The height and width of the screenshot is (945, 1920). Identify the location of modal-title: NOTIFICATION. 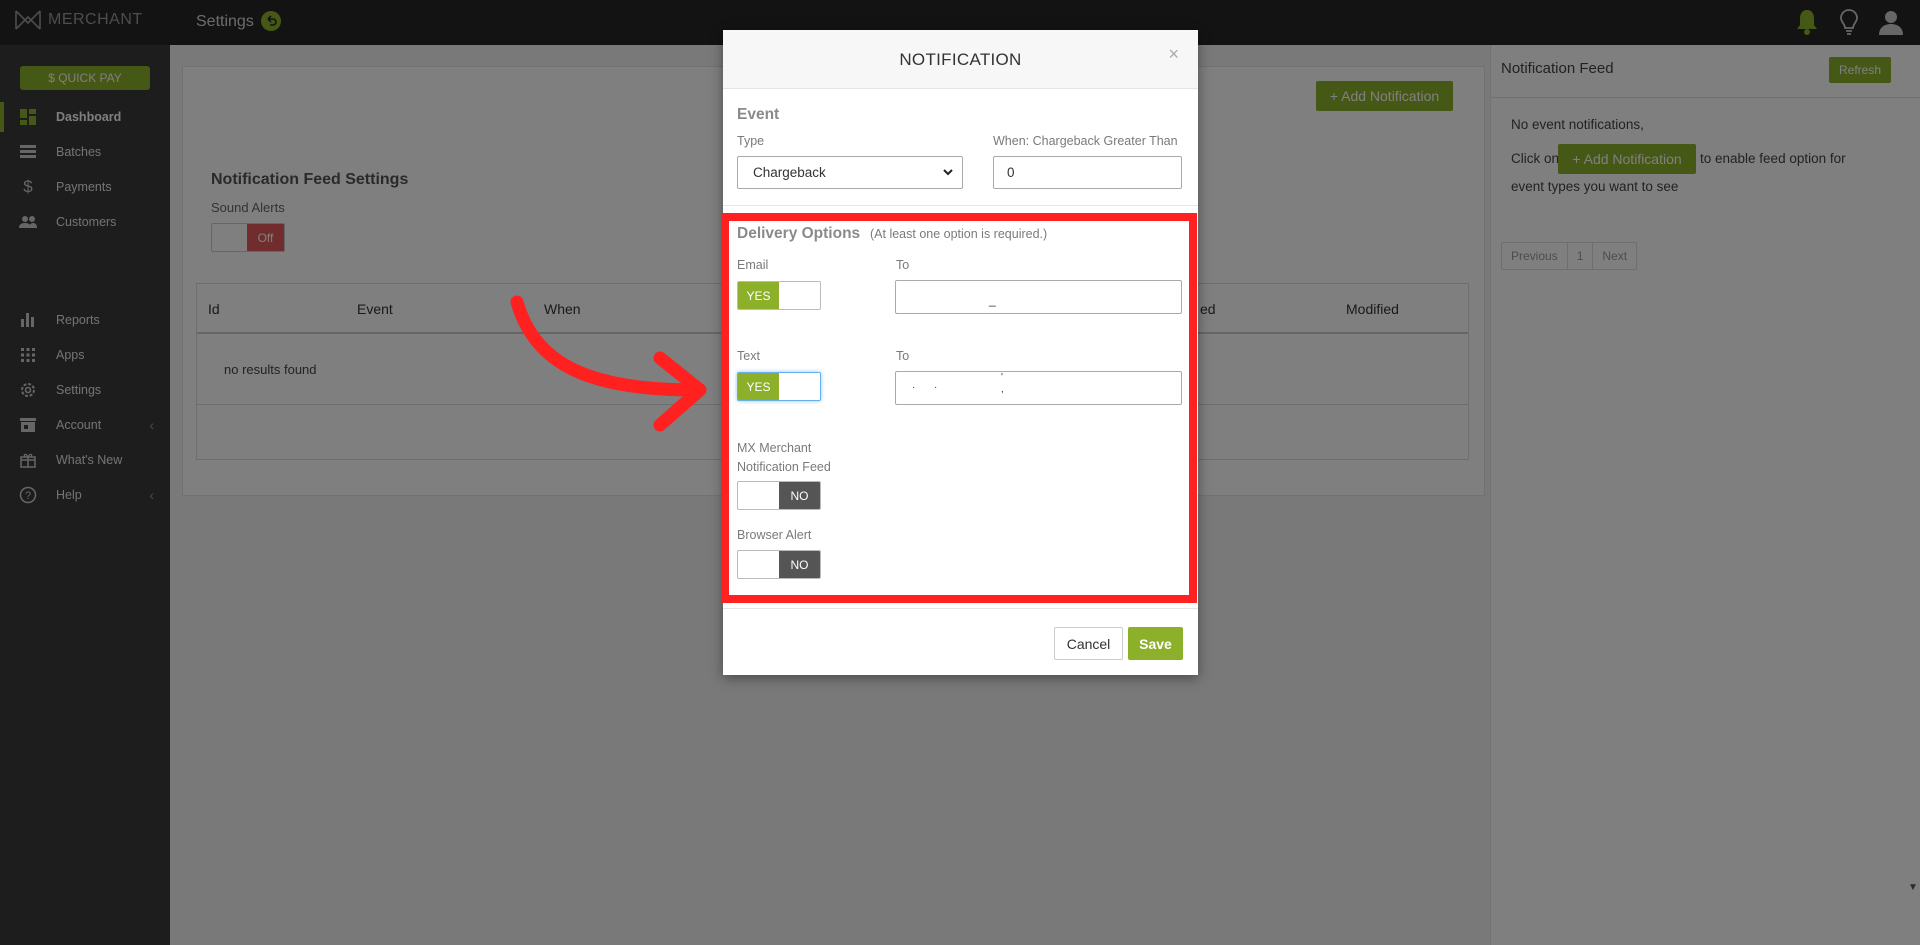
(960, 59).